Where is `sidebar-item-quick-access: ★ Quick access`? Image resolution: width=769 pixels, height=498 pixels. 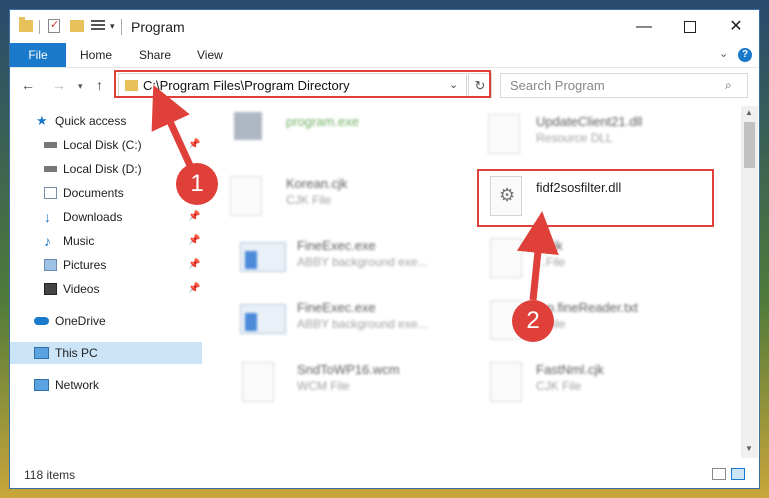
sidebar-item-quick-access: ★ Quick access is located at coordinates (106, 121).